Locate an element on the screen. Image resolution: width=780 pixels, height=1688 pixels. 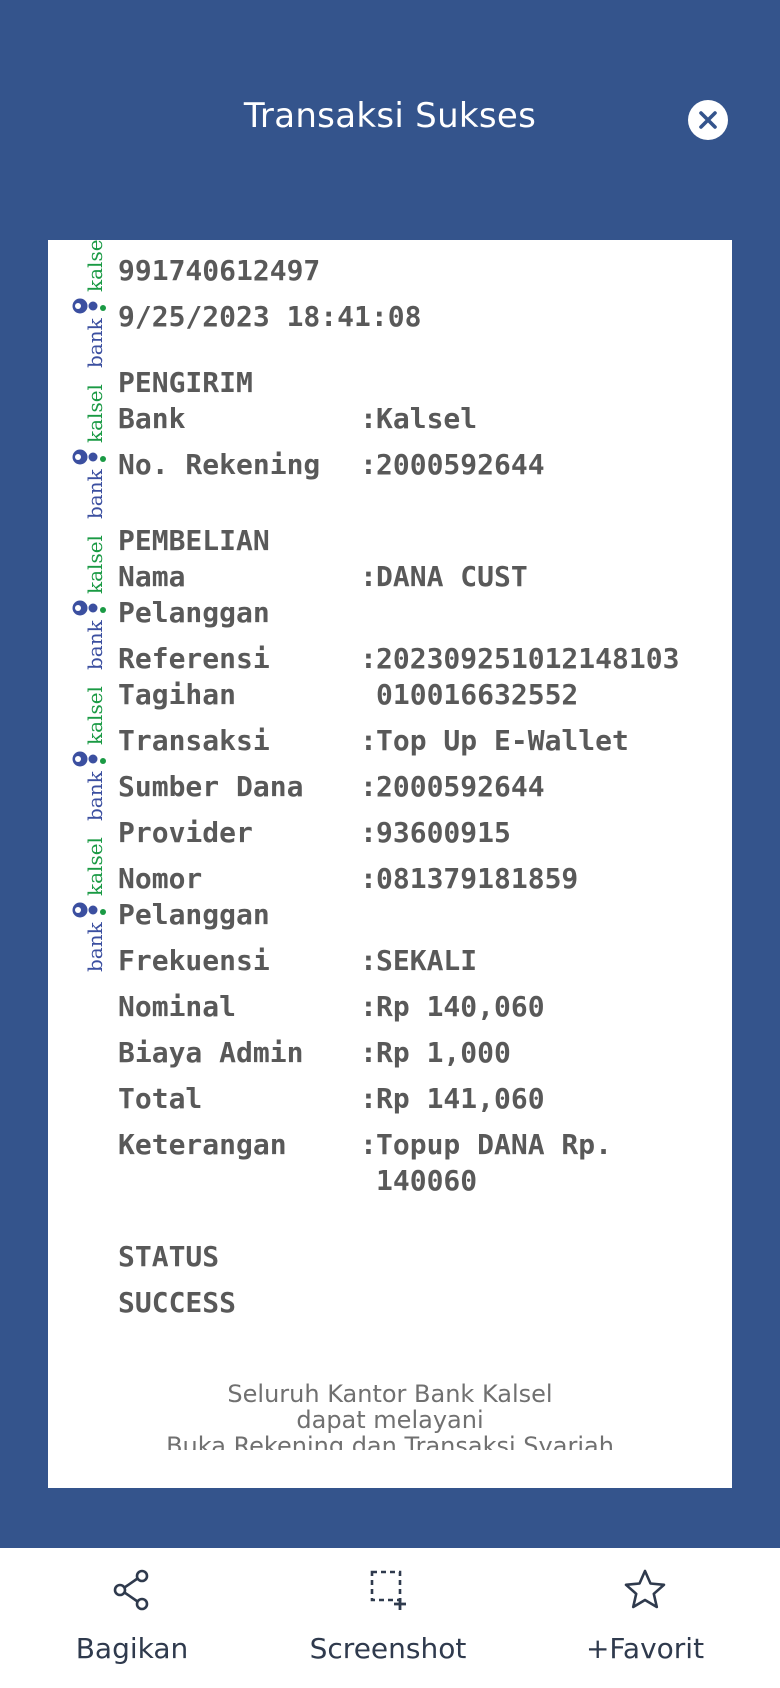
screenshot-button: Screenshot is located at coordinates (388, 1618).